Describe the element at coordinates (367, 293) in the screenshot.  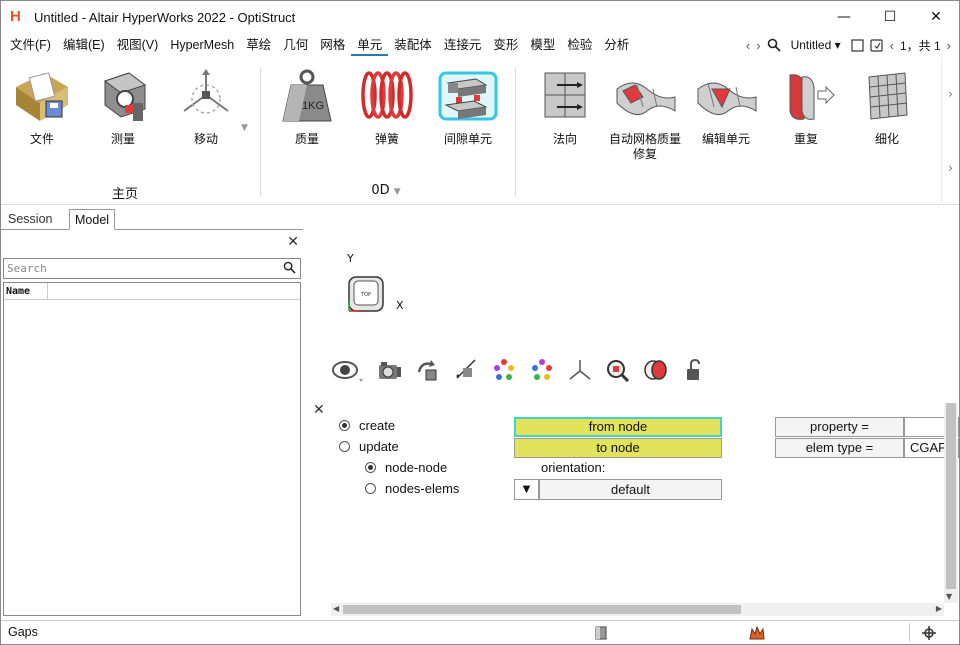
I see `view-cube-icon: TOP` at that location.